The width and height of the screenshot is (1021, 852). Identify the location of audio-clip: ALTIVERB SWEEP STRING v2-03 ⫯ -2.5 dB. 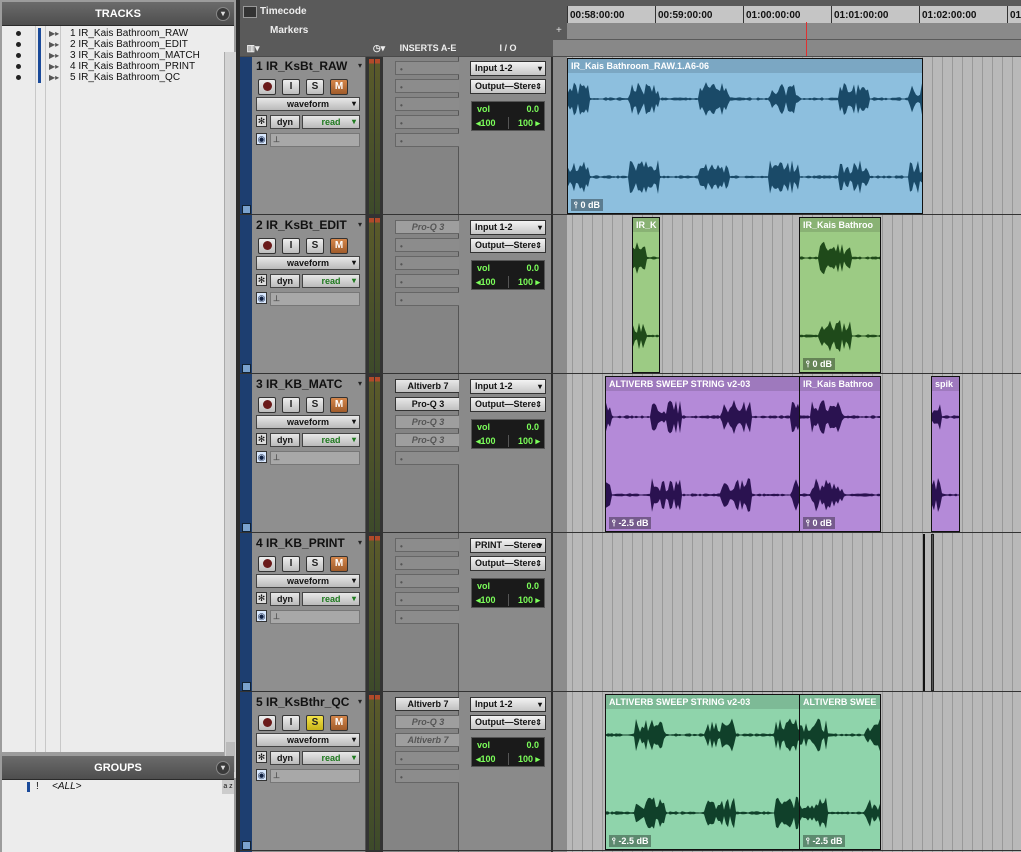
(703, 454).